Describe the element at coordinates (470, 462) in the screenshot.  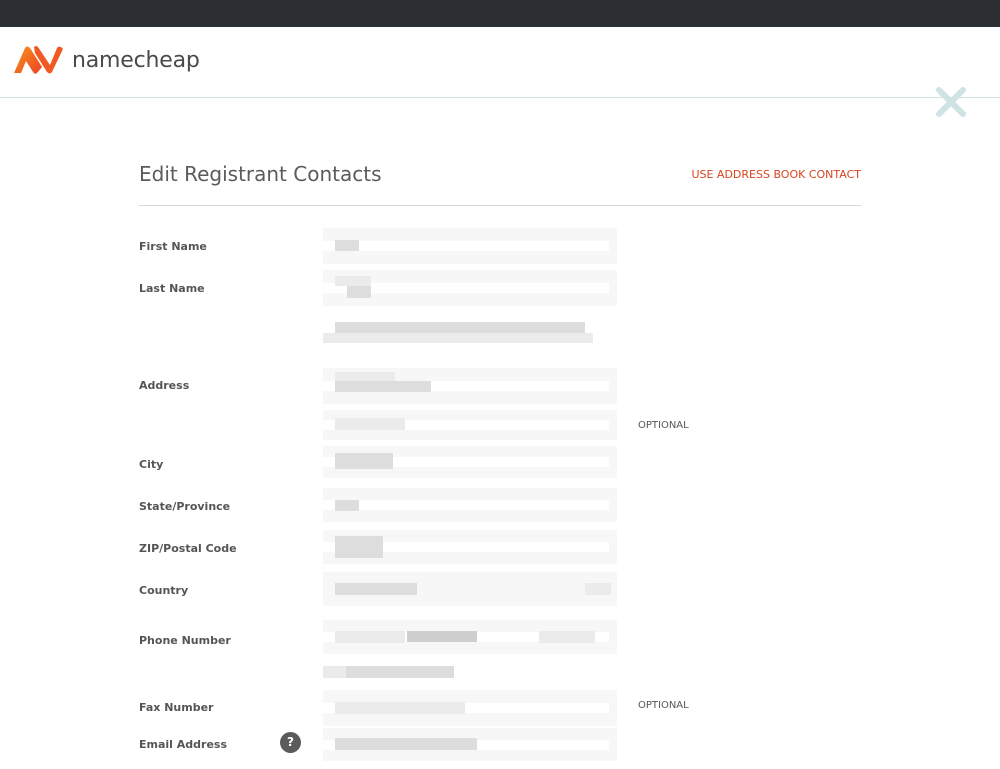
I see `city-input` at that location.